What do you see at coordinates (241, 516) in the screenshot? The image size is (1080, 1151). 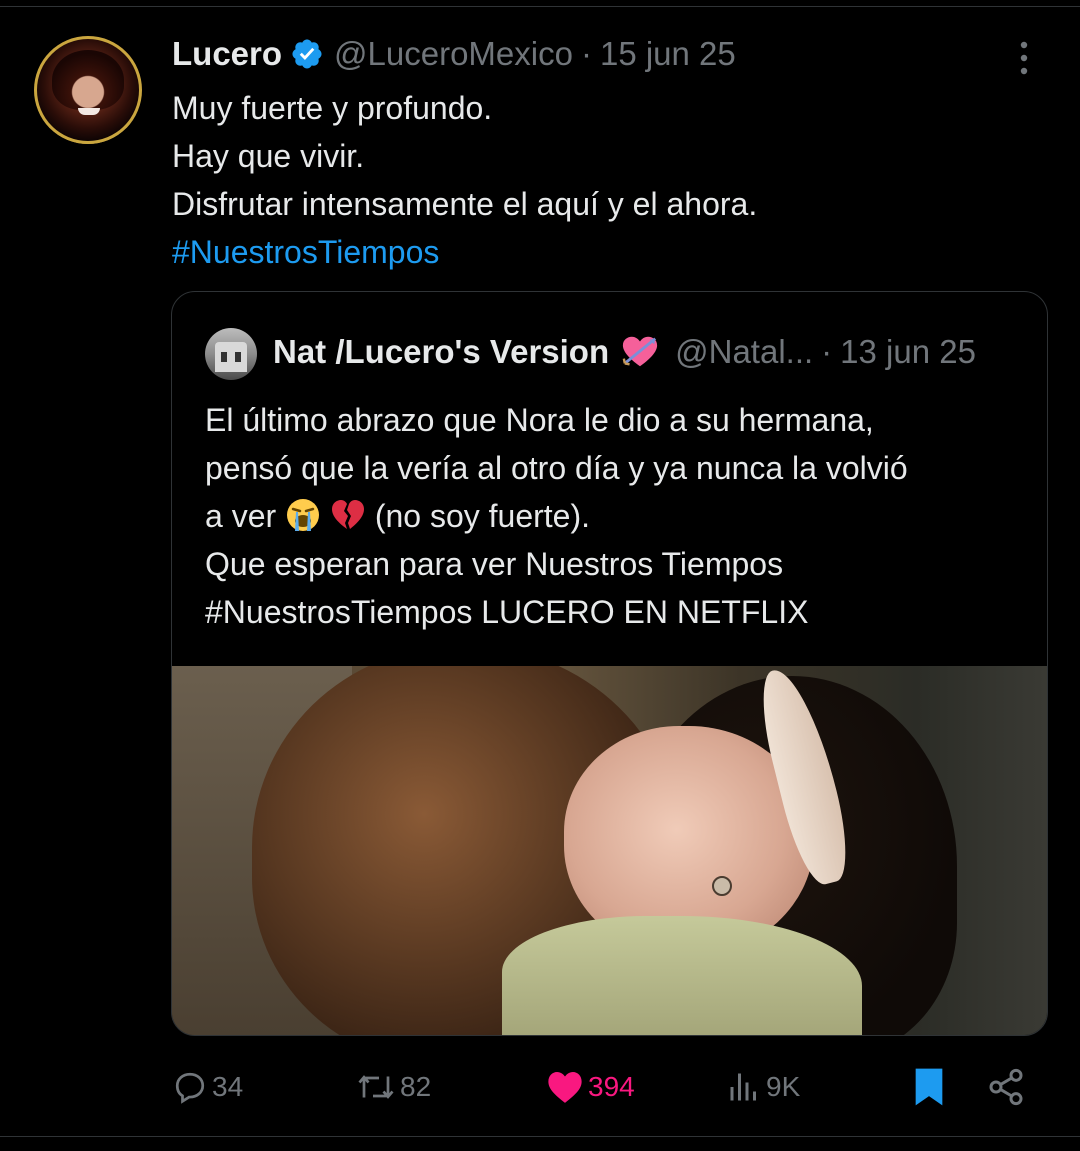 I see `quoted-line-3-start: a ver` at bounding box center [241, 516].